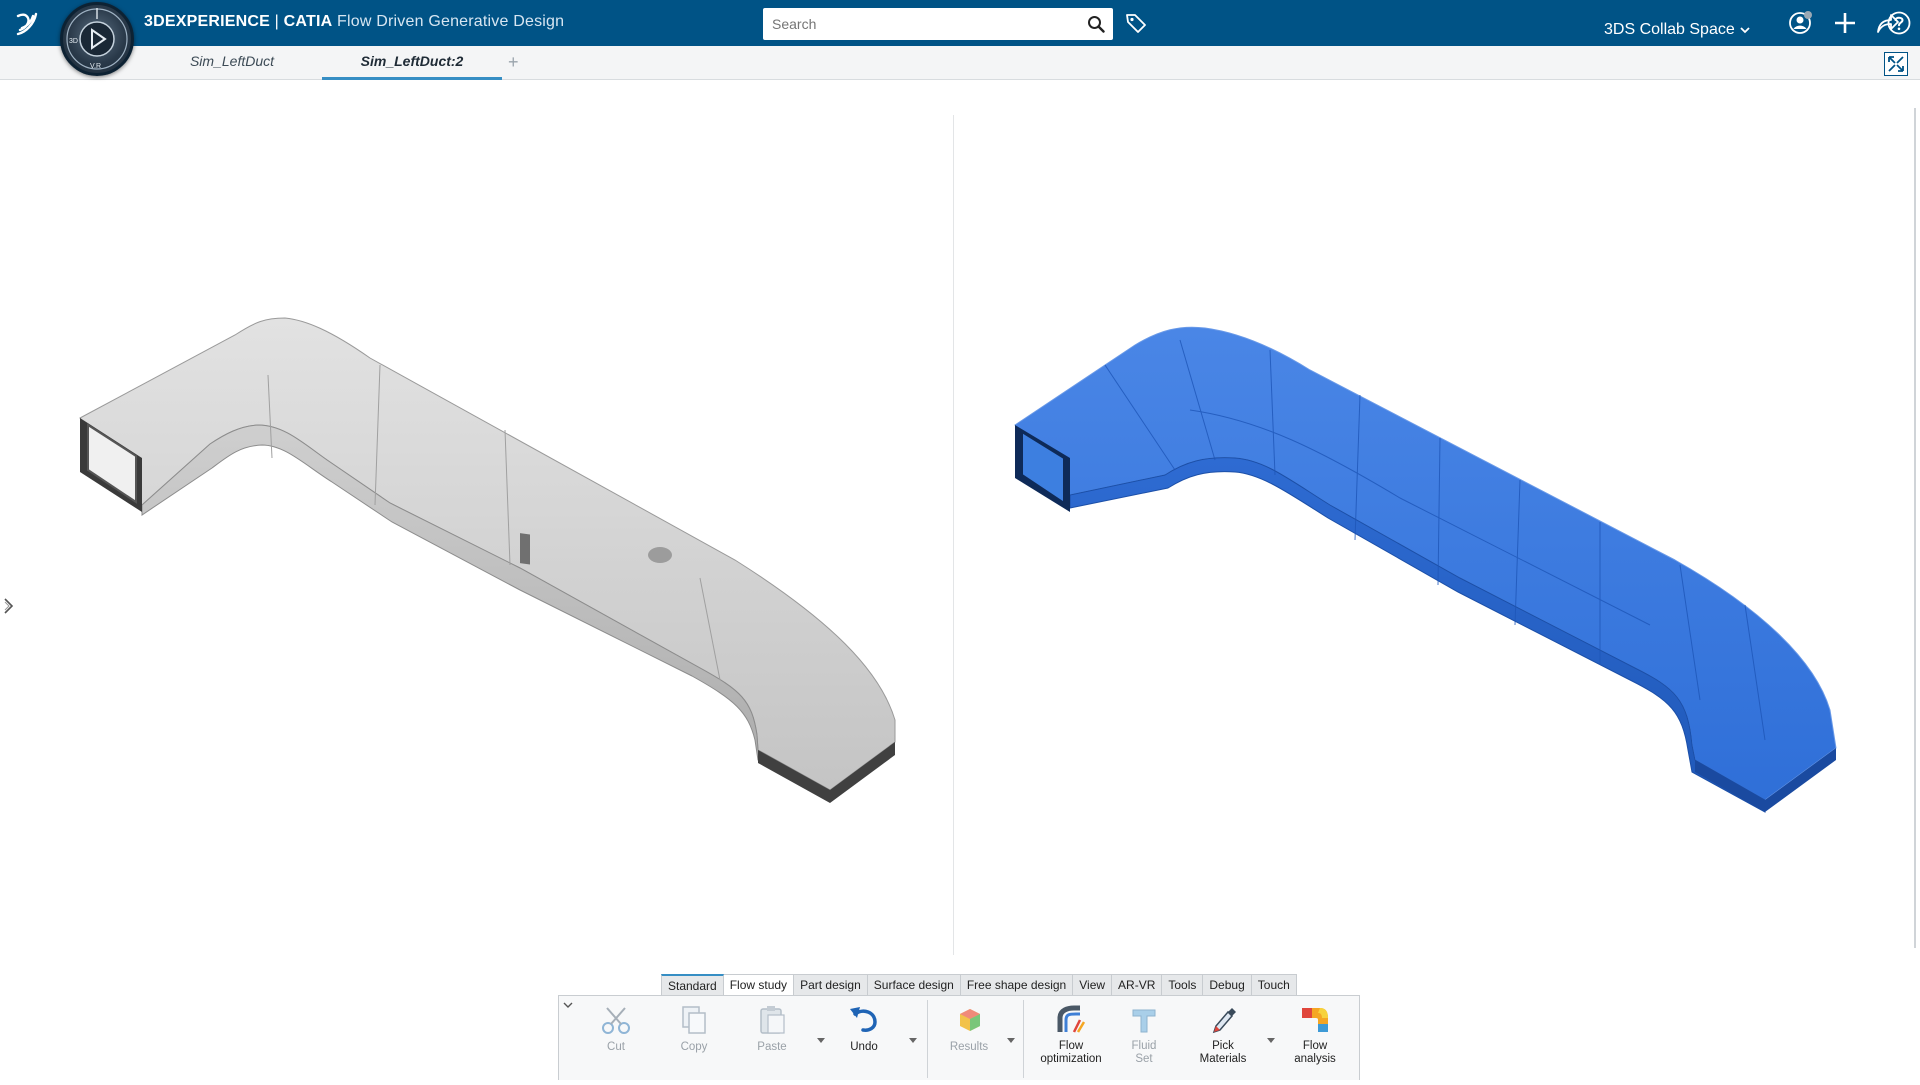 Image resolution: width=1920 pixels, height=1085 pixels. I want to click on flow-analysis-label-line2: analysis, so click(1315, 1059).